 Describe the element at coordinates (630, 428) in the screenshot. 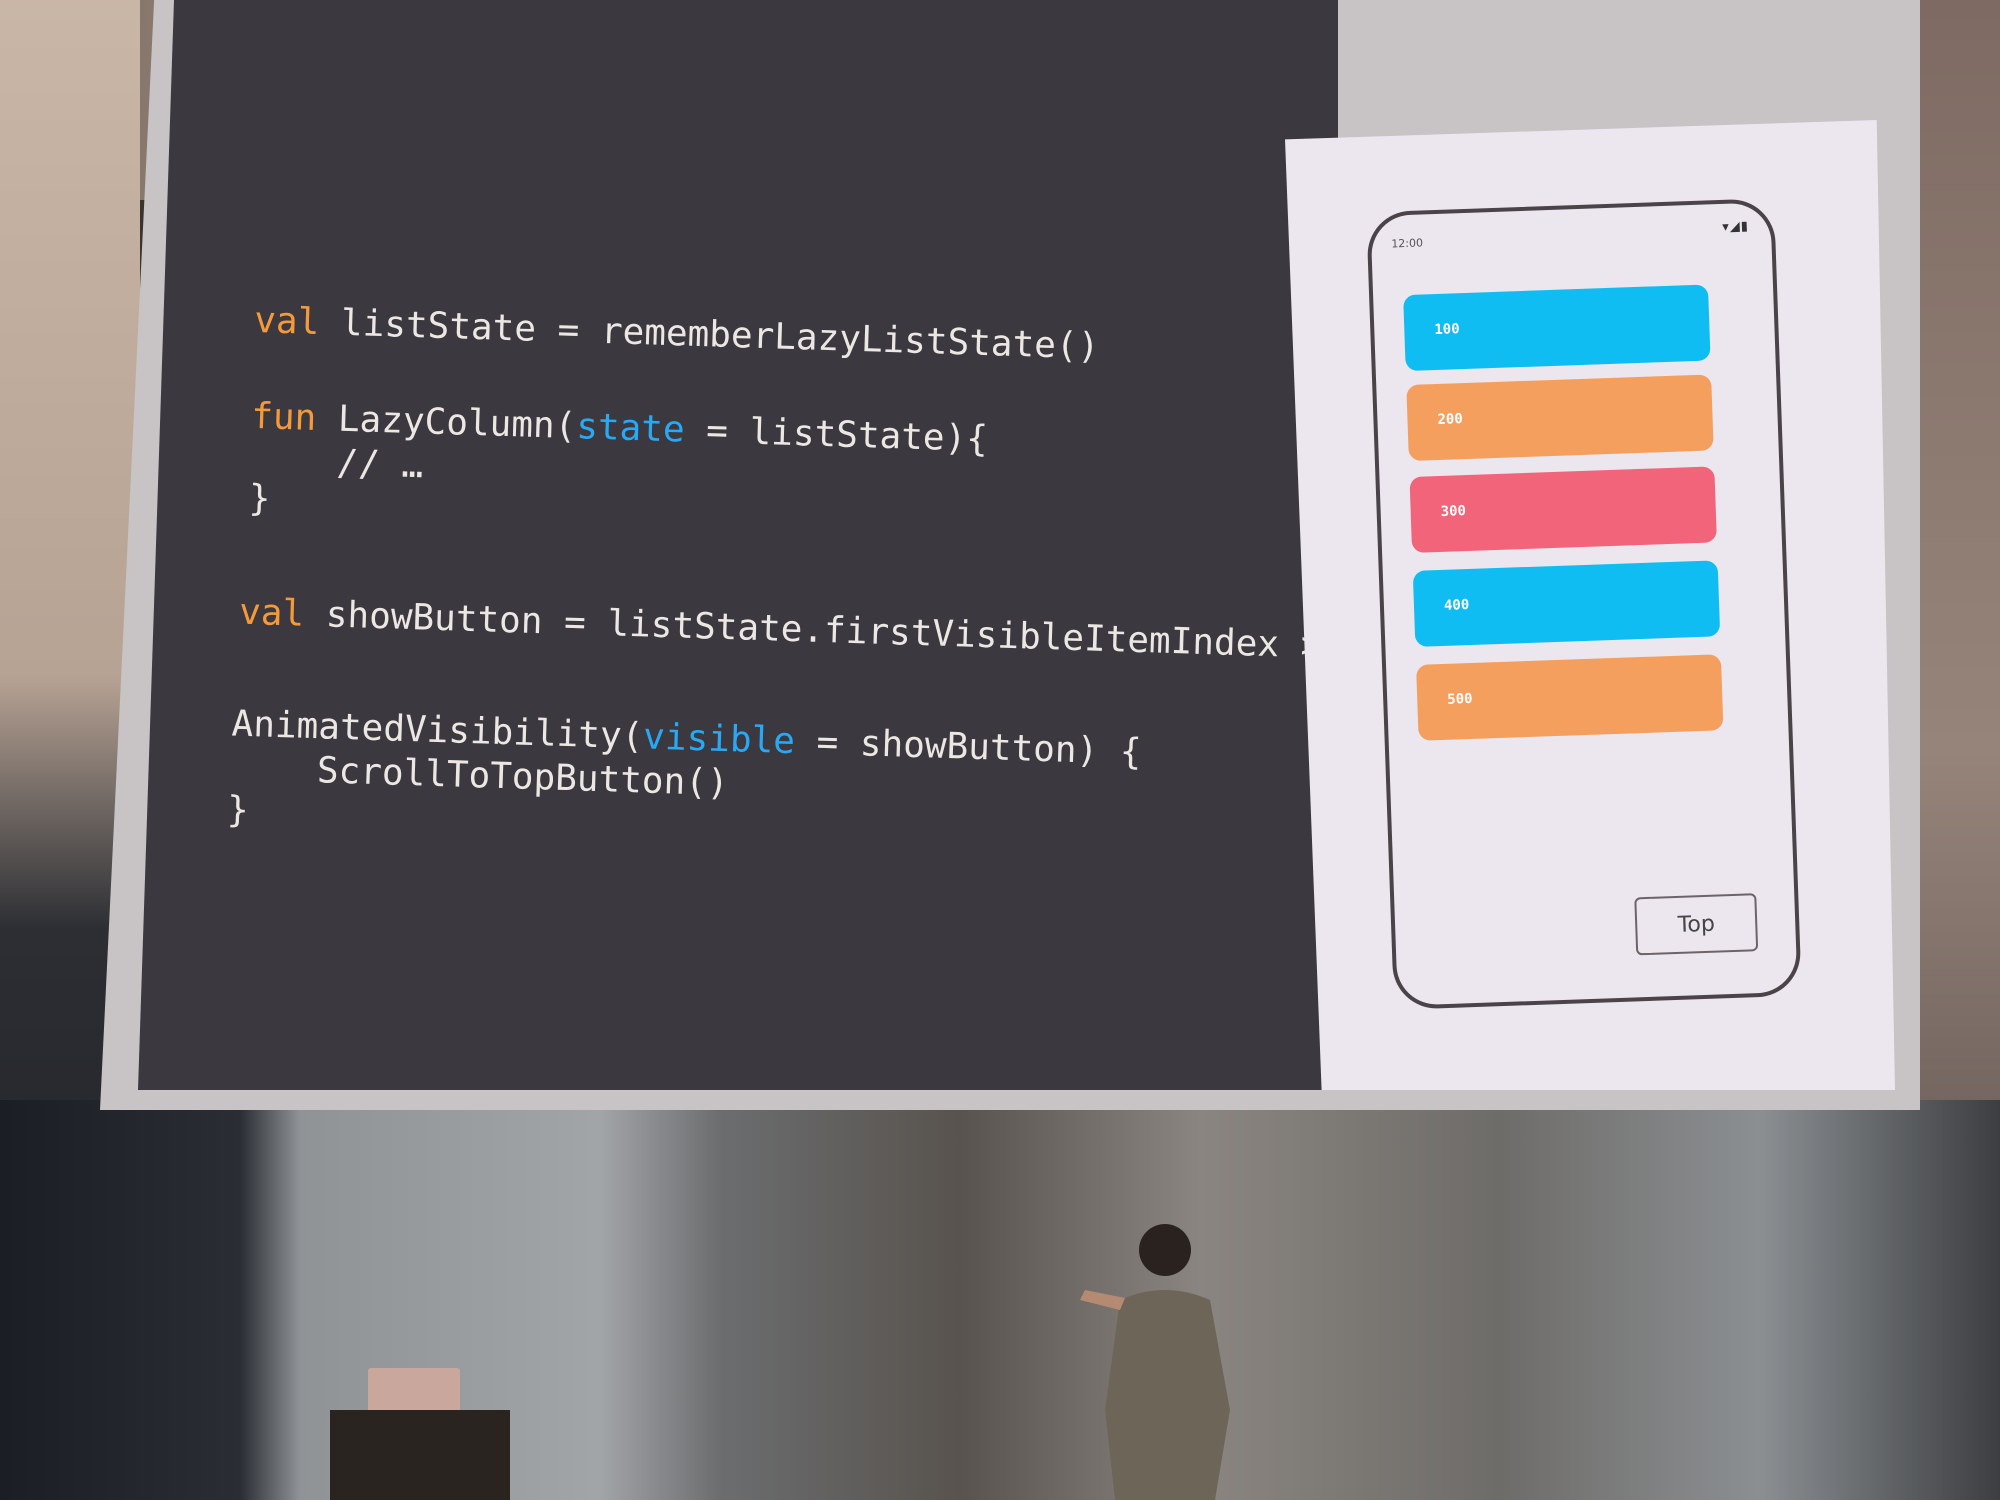

I see `parameter: state` at that location.